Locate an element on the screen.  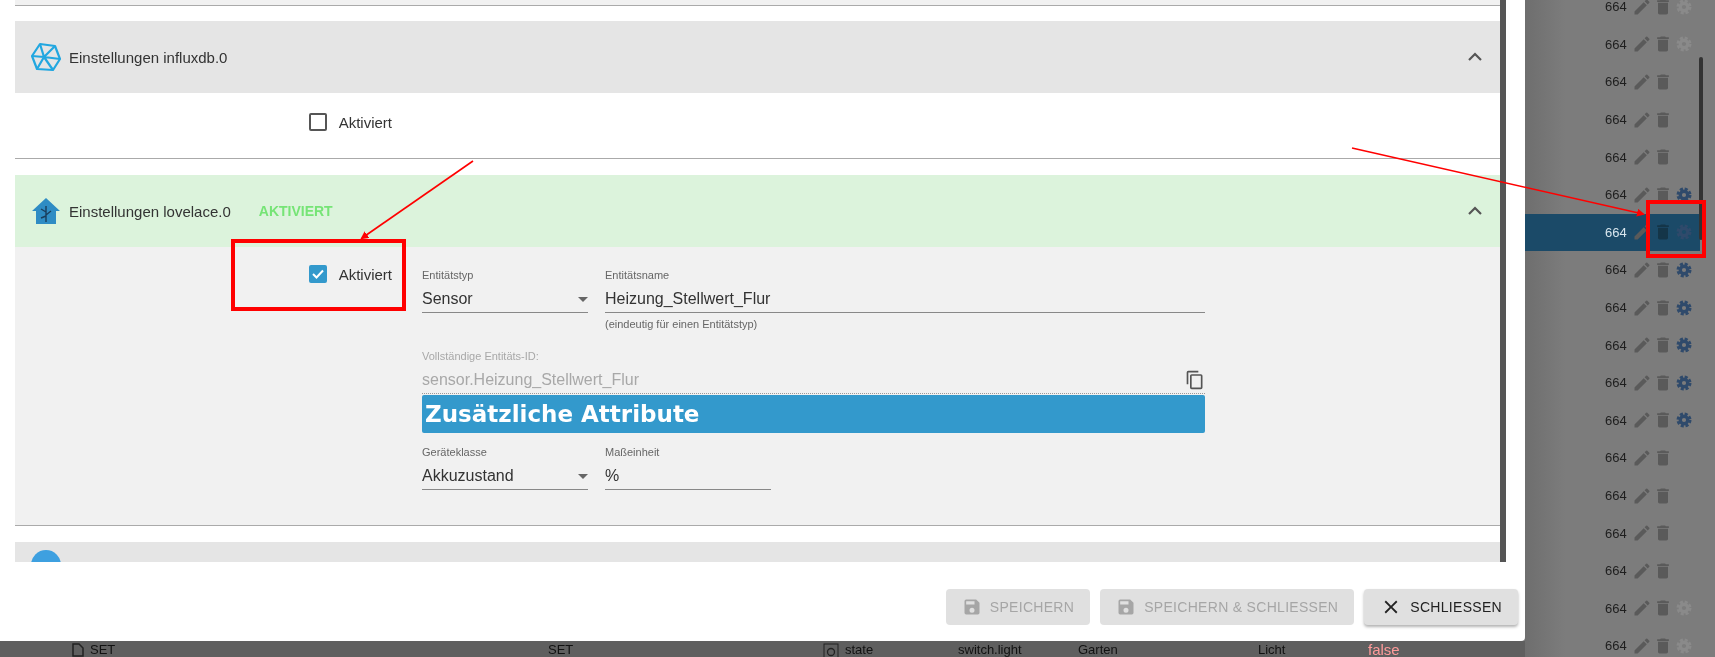
status-label: AKTIVIERT is located at coordinates (295, 211).